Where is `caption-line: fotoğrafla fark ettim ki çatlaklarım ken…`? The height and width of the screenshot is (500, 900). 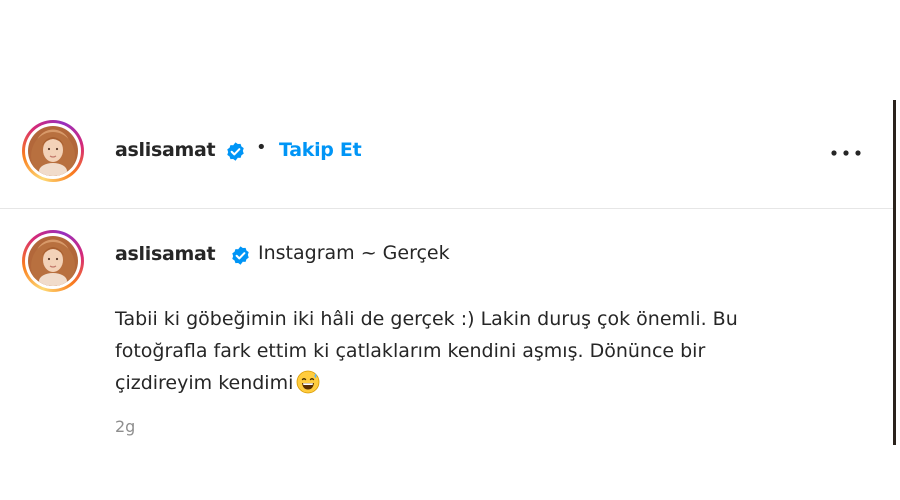
caption-line: fotoğrafla fark ettim ki çatlaklarım ken… is located at coordinates (410, 351).